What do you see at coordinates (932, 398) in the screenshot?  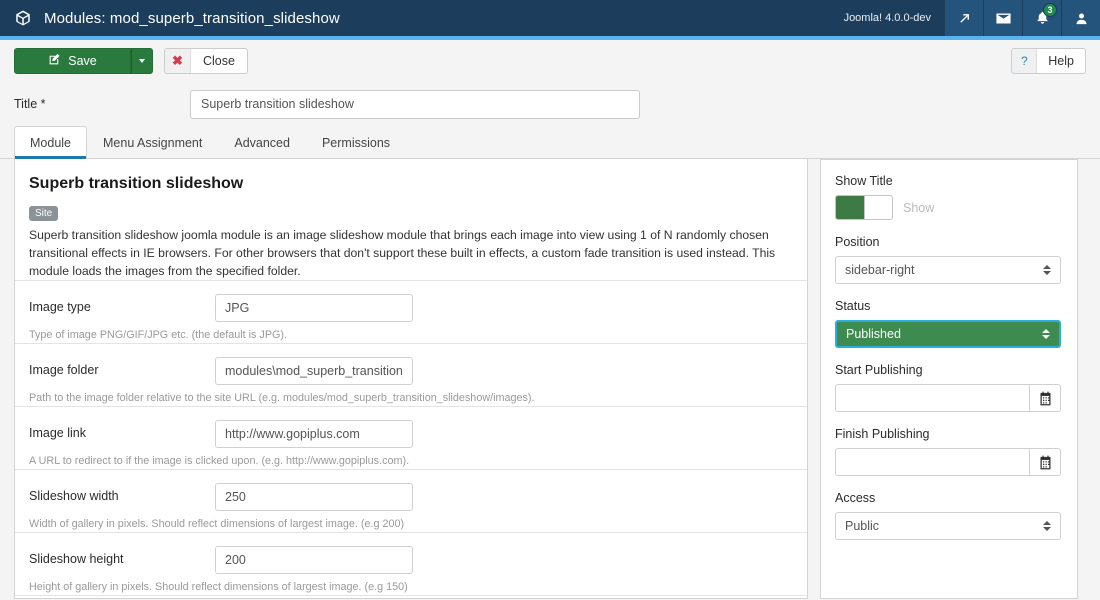 I see `start-publishing-input` at bounding box center [932, 398].